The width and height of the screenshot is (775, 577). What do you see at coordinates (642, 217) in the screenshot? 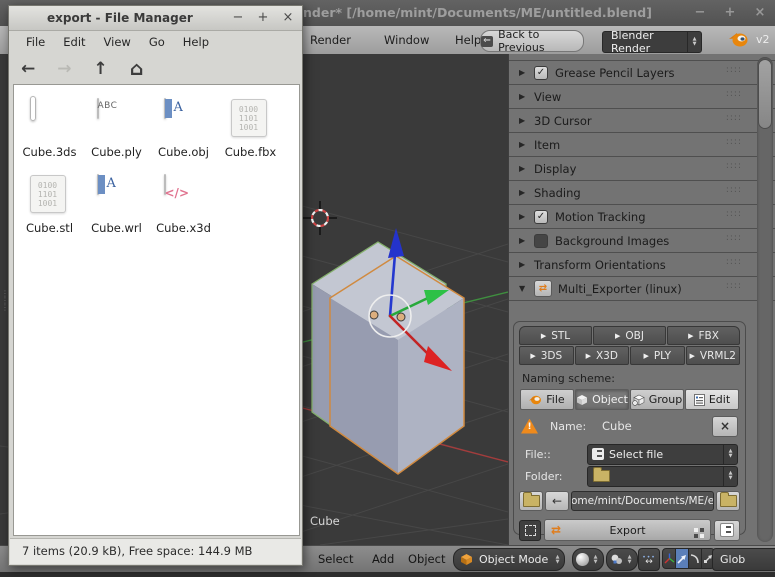
I see `panel-motion-tracking: ▶ ✓ Motion Tracking ::::` at bounding box center [642, 217].